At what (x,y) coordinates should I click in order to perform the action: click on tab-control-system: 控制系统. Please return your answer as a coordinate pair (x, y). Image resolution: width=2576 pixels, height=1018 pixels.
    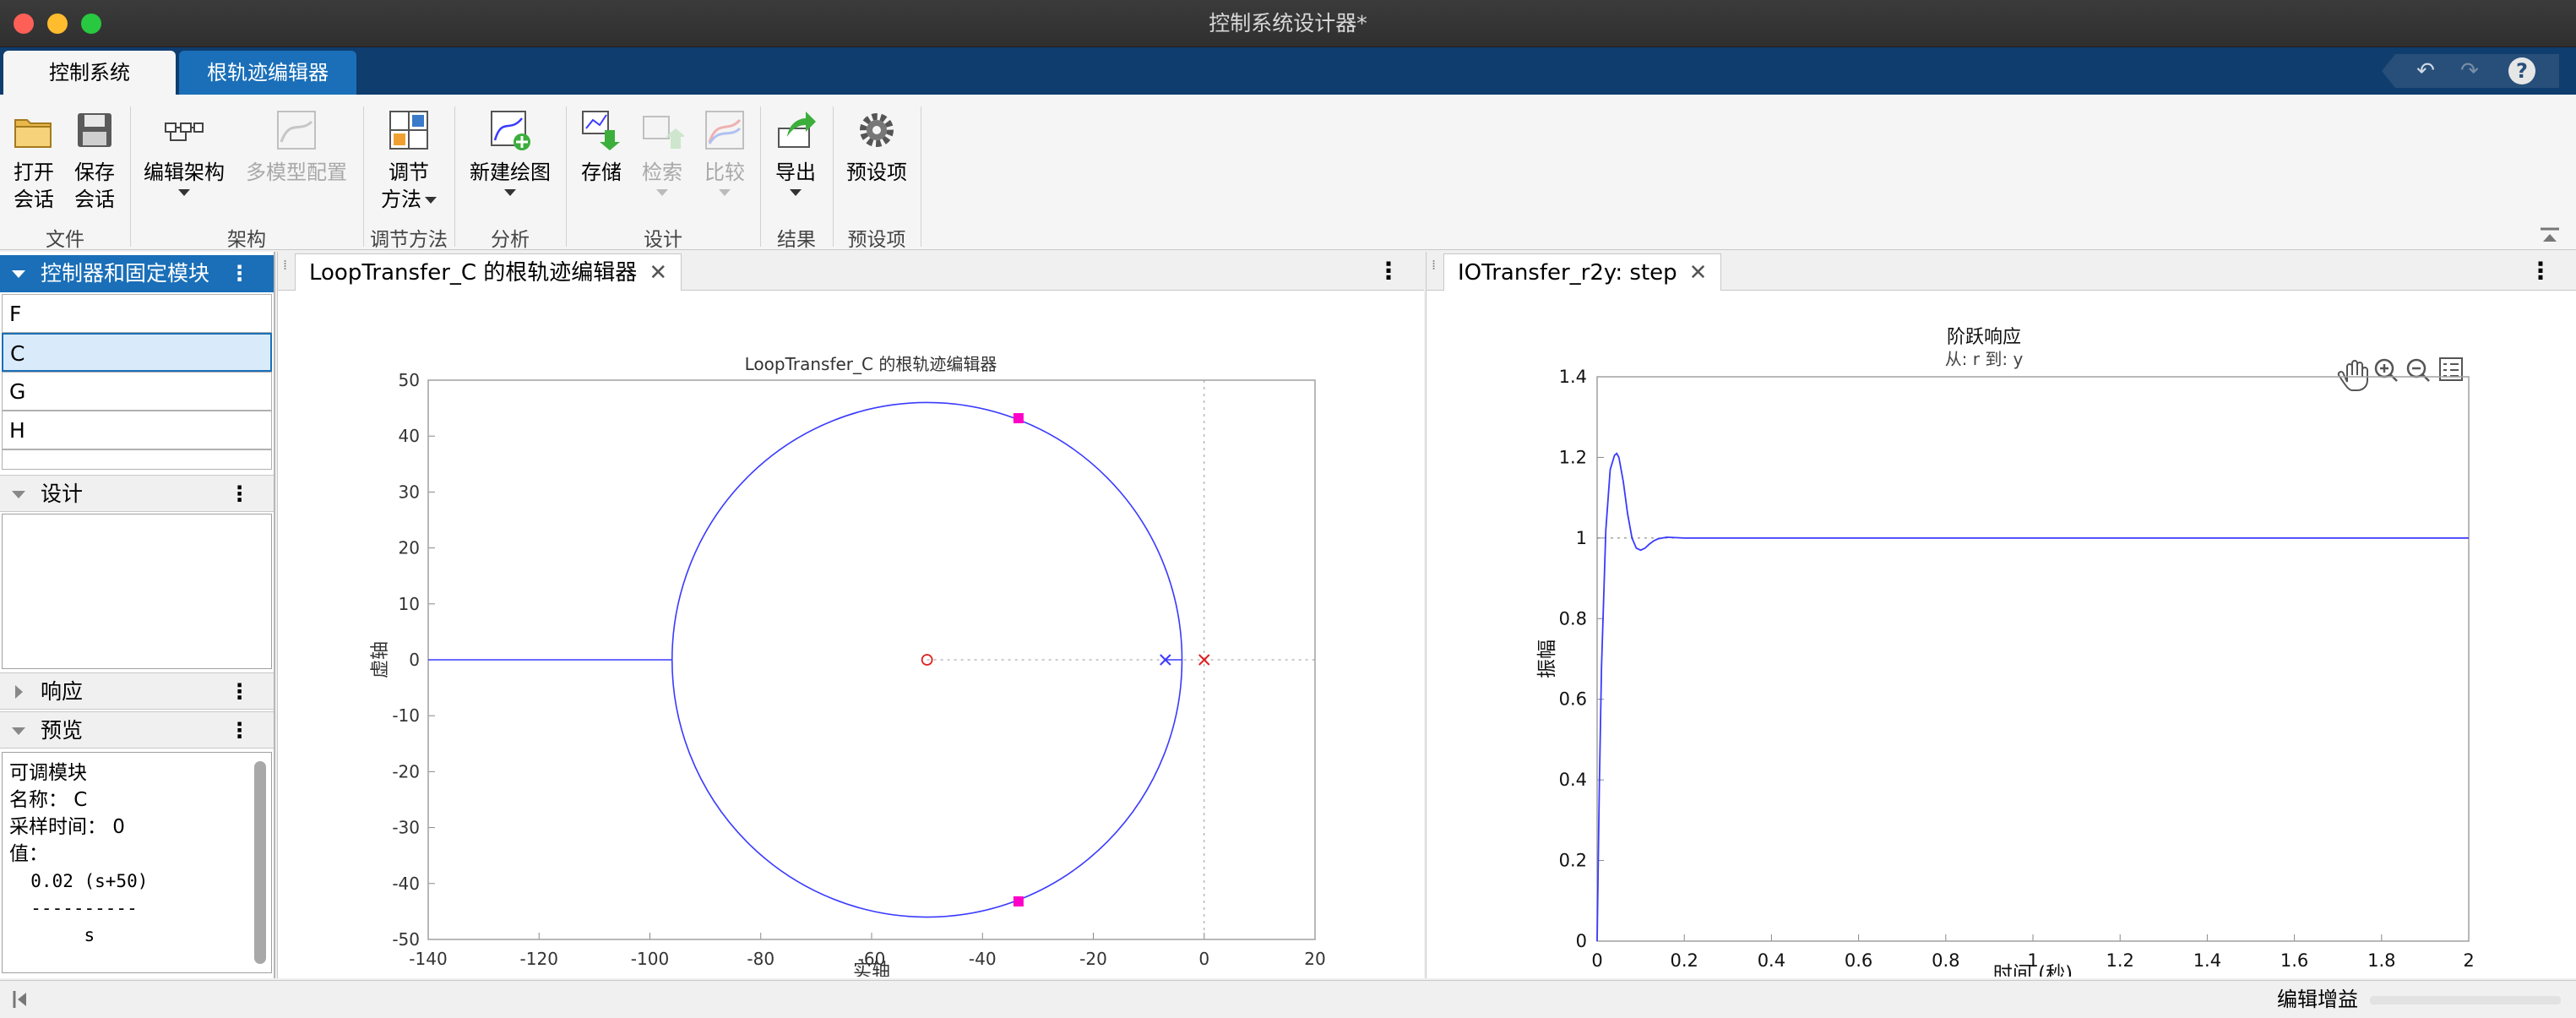
    Looking at the image, I should click on (89, 73).